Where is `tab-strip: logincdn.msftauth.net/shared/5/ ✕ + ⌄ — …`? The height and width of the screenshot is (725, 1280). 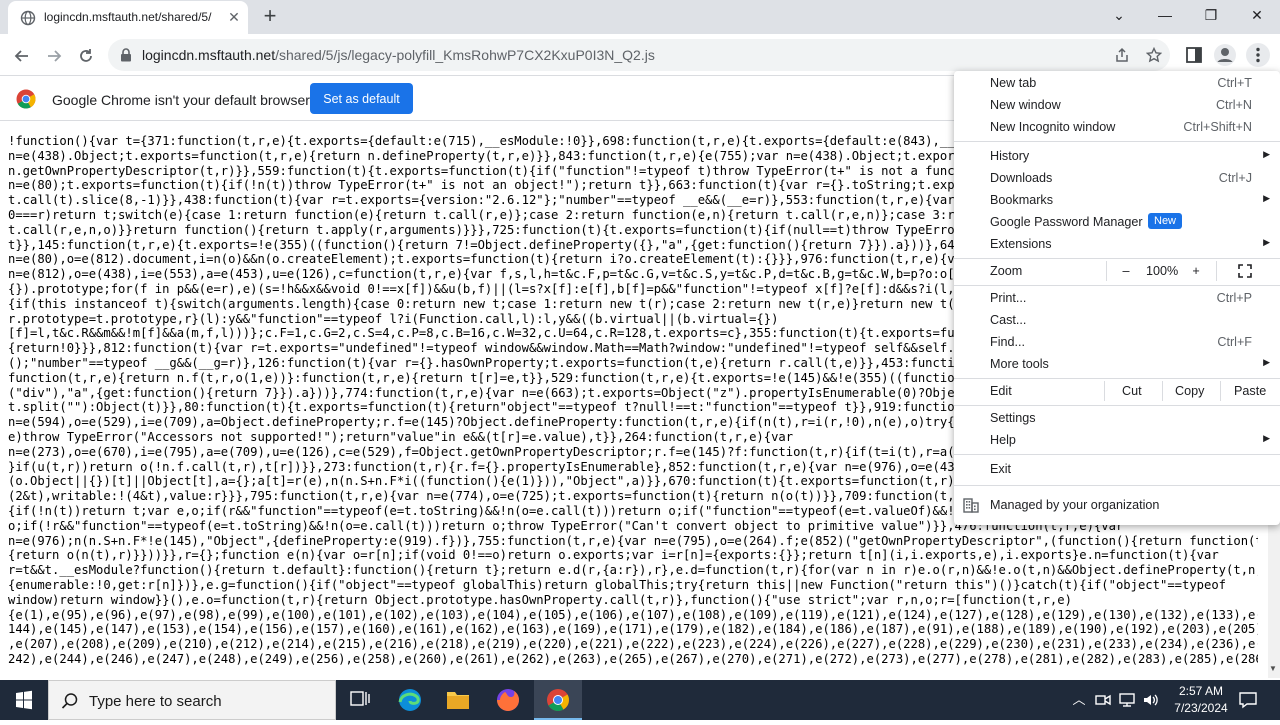 tab-strip: logincdn.msftauth.net/shared/5/ ✕ + ⌄ — … is located at coordinates (640, 17).